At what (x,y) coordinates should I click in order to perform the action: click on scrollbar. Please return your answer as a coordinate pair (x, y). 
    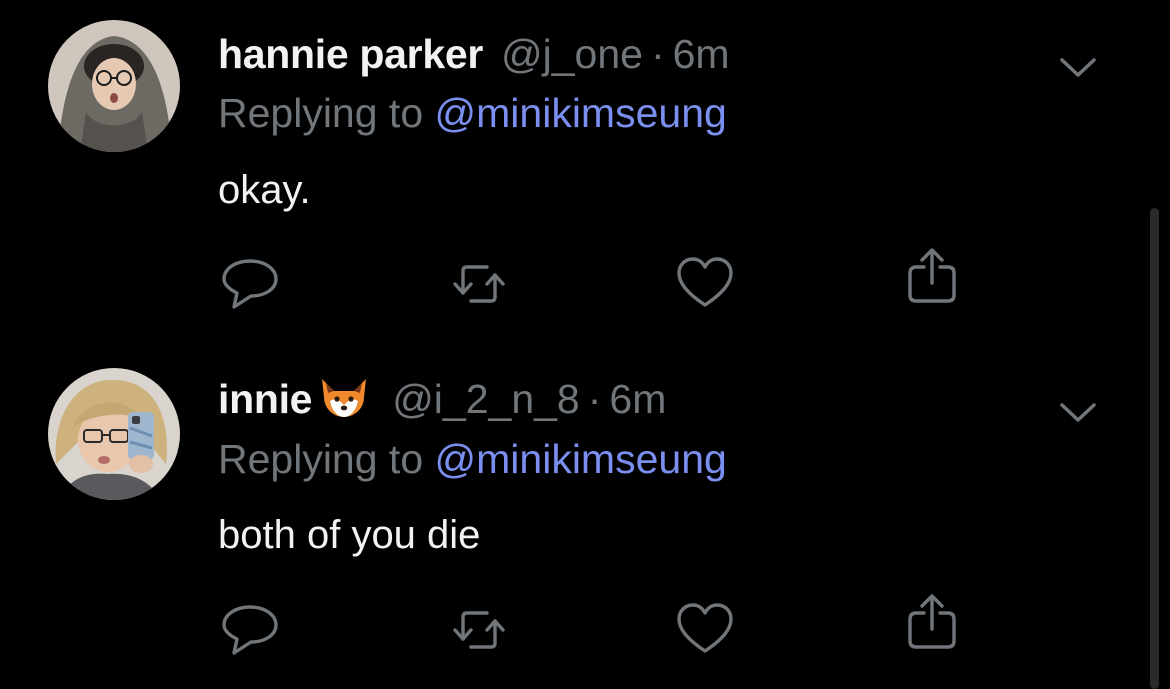
    Looking at the image, I should click on (1154, 448).